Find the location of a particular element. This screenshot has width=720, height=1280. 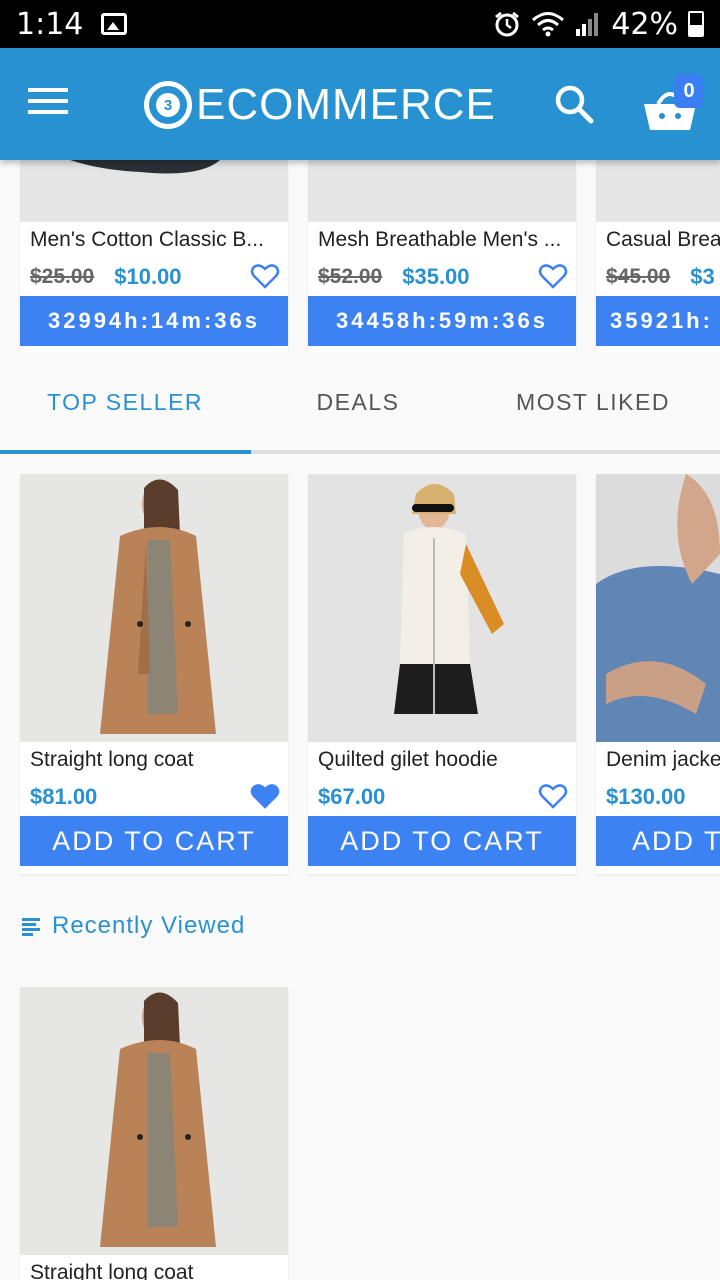

tab-bar: TOP SELLER DEALS MOST LIKED is located at coordinates (360, 403).